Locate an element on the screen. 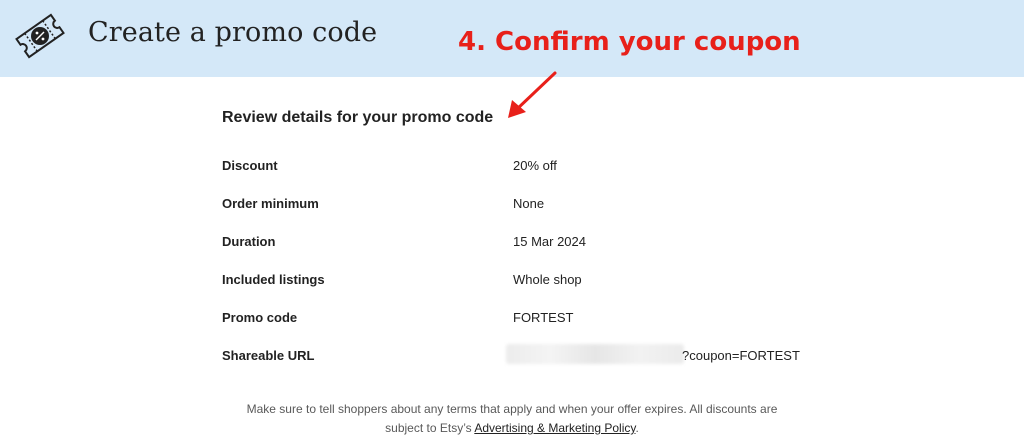  page-title: Create a promo code is located at coordinates (233, 32).